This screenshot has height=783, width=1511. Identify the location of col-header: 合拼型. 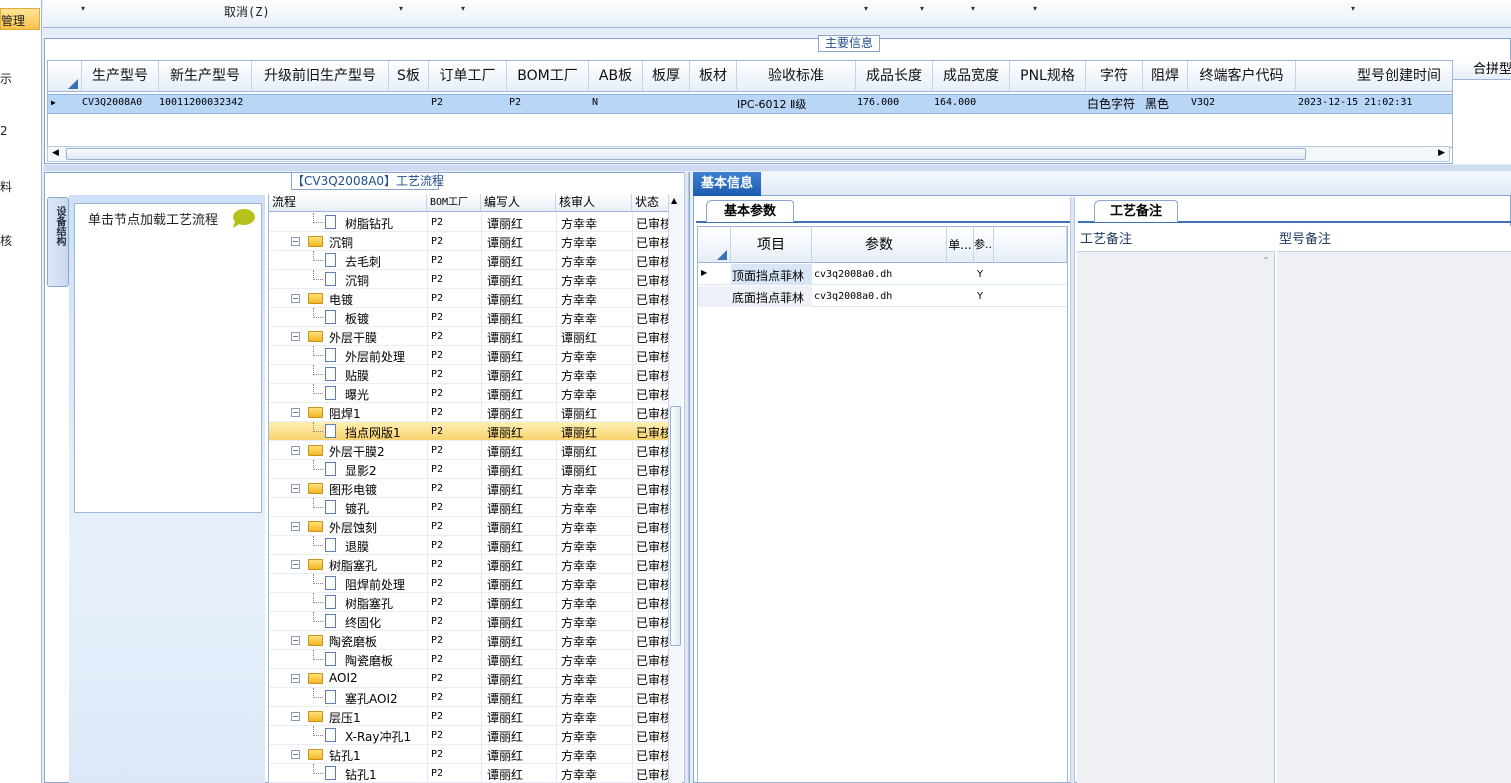
(1482, 70).